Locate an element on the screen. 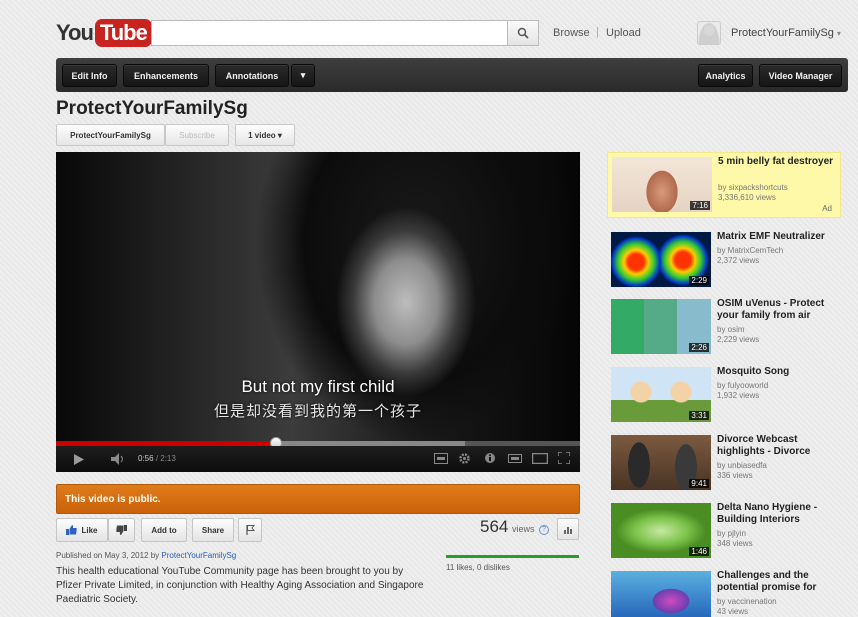  small-player-icon is located at coordinates (515, 458).